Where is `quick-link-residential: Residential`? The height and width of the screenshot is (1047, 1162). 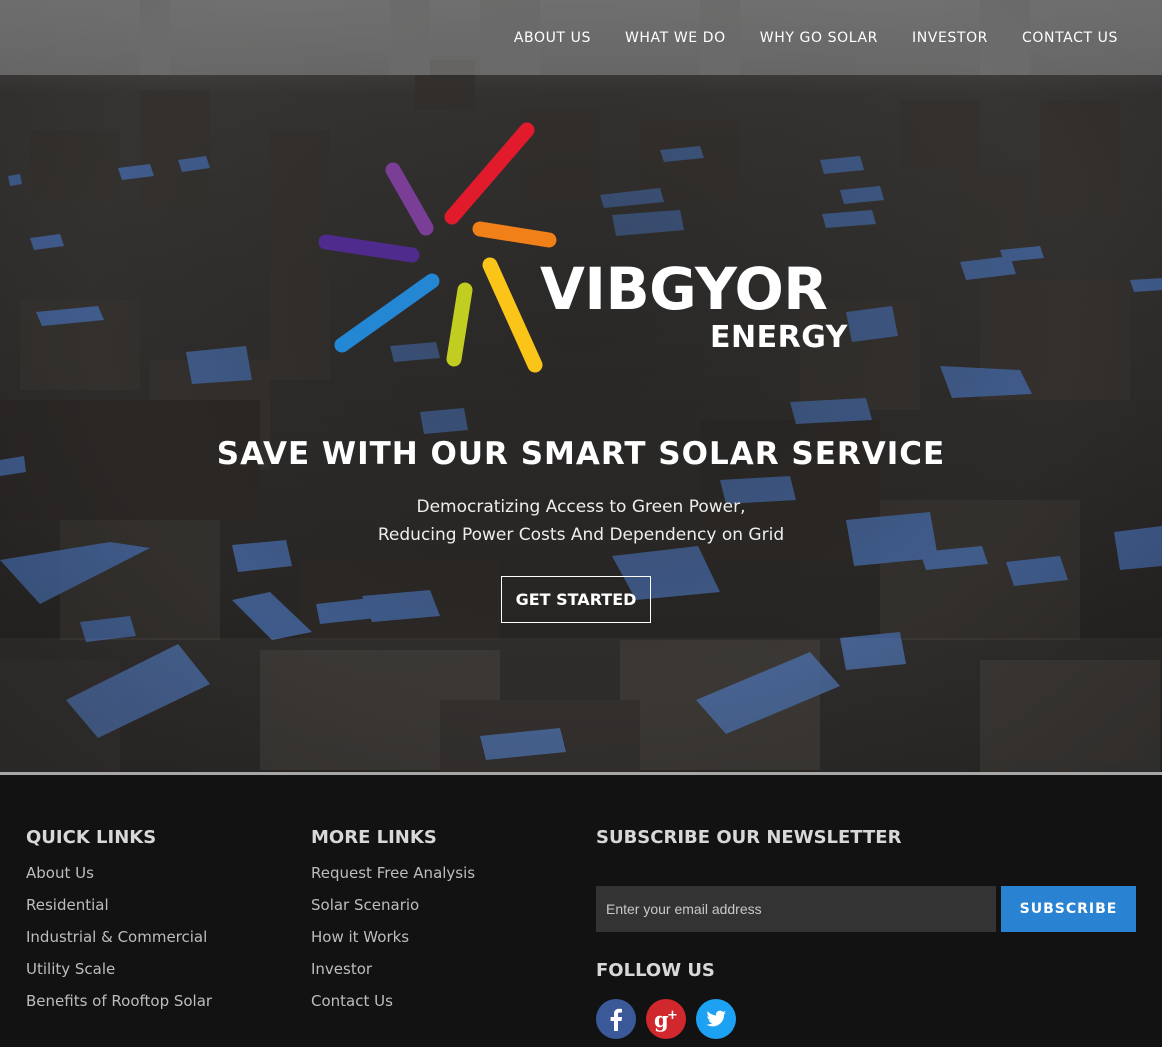 quick-link-residential: Residential is located at coordinates (119, 912).